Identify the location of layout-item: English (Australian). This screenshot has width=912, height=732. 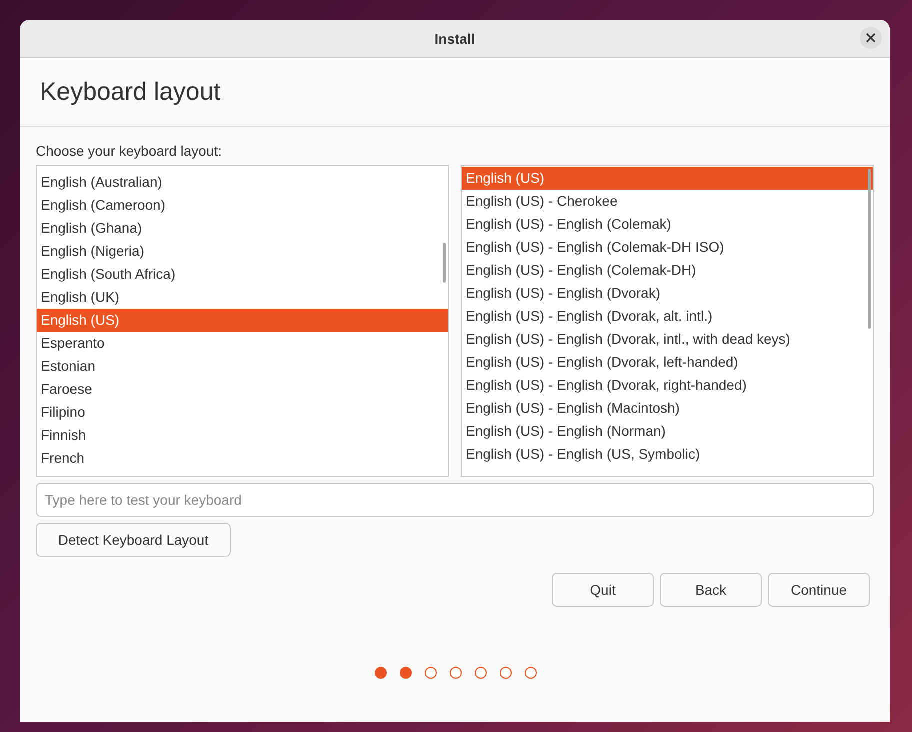
(242, 182).